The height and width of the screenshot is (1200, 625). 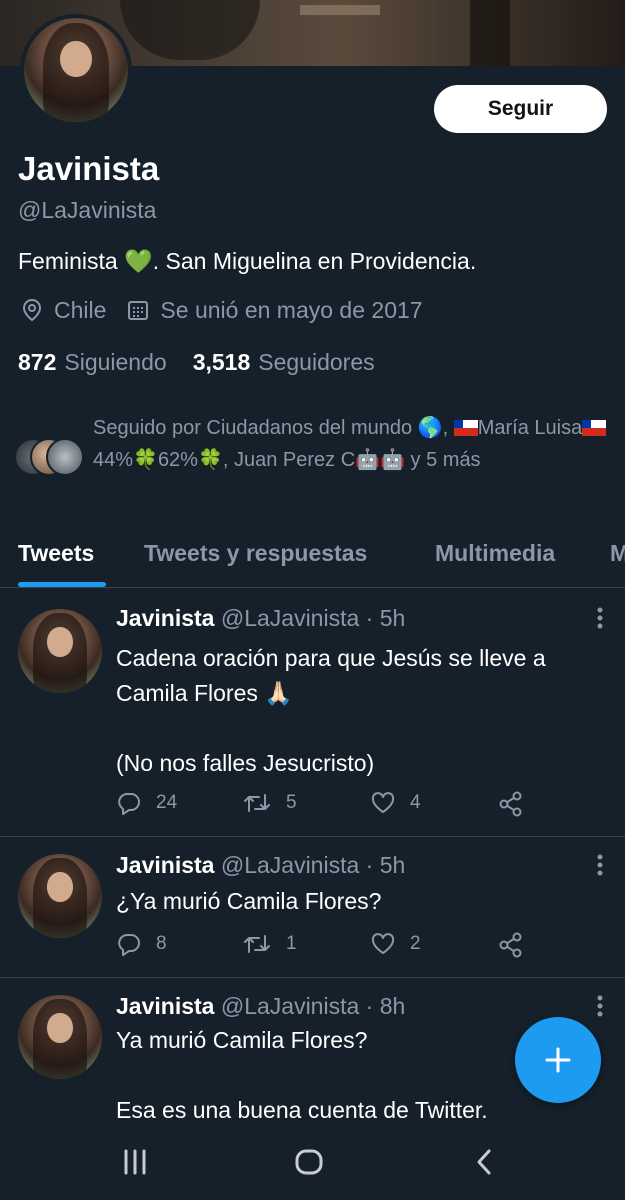 I want to click on tweet-line: Esa es una buena cuenta de Twitter., so click(x=302, y=1110).